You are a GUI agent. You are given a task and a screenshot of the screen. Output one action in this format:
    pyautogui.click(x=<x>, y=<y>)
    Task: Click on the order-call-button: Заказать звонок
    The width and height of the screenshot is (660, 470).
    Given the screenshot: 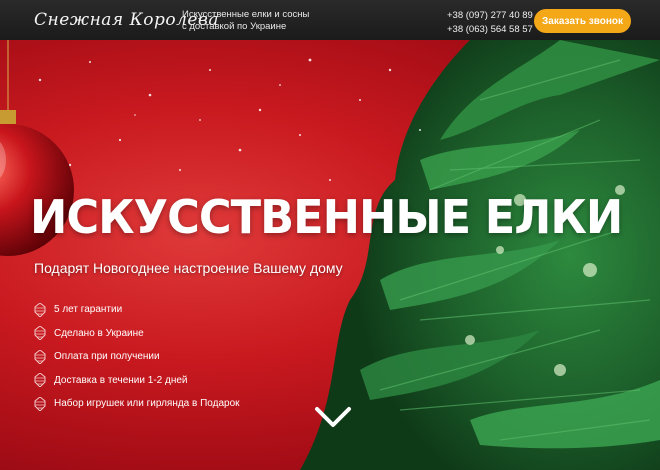 What is the action you would take?
    pyautogui.click(x=582, y=21)
    